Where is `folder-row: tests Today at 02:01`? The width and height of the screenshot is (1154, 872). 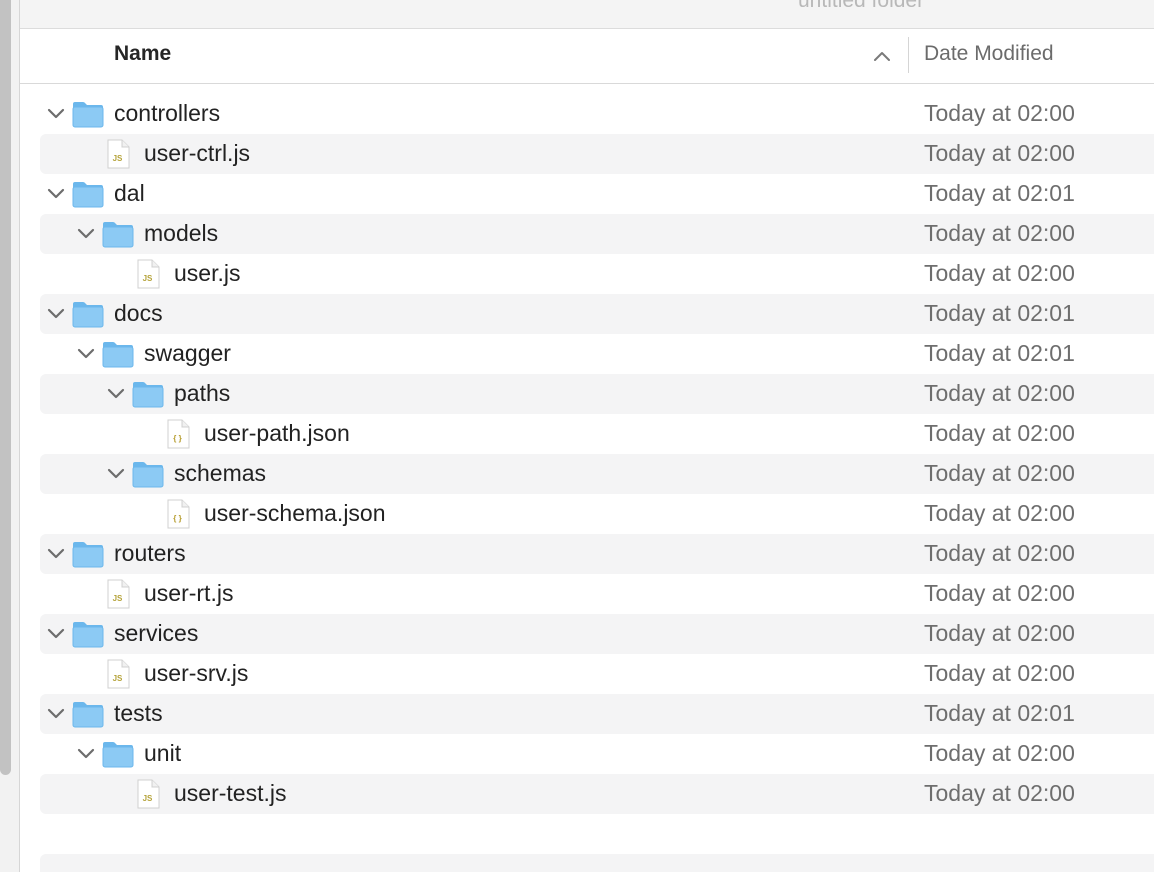 folder-row: tests Today at 02:01 is located at coordinates (597, 714).